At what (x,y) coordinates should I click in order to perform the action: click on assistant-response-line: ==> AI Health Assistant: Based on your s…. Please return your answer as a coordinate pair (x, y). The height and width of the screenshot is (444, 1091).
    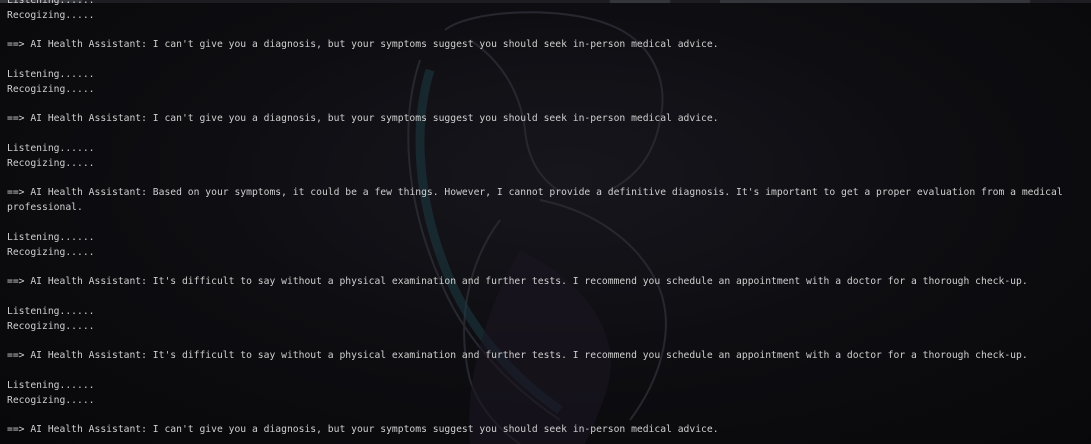
    Looking at the image, I should click on (535, 193).